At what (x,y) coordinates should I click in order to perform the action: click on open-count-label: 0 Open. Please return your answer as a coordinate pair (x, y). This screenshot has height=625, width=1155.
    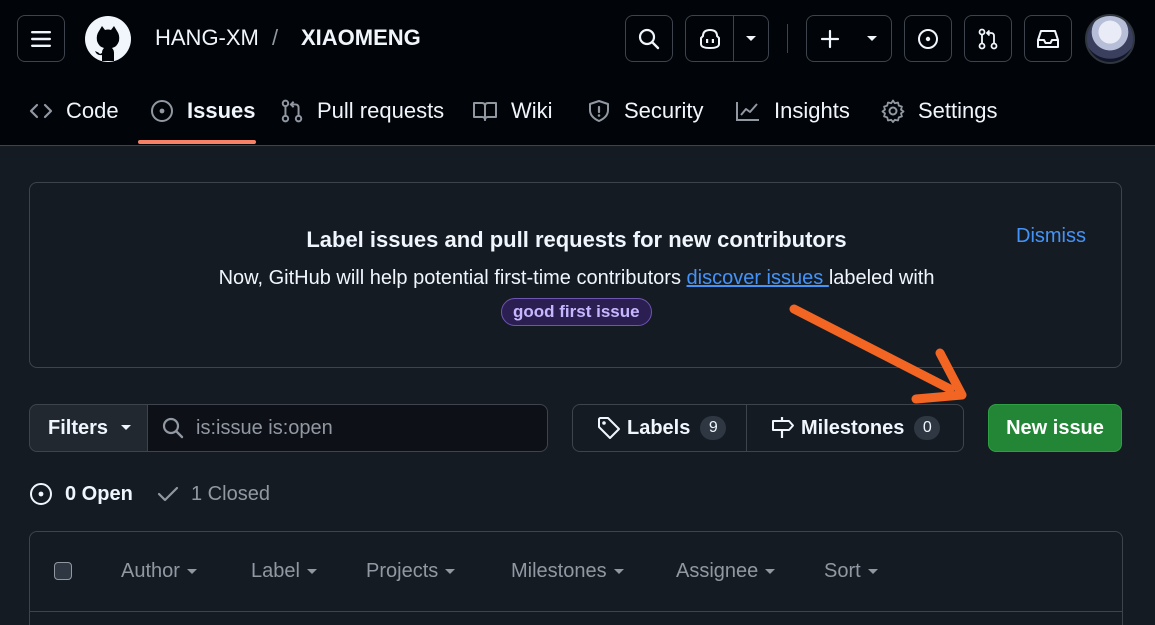
    Looking at the image, I should click on (99, 493).